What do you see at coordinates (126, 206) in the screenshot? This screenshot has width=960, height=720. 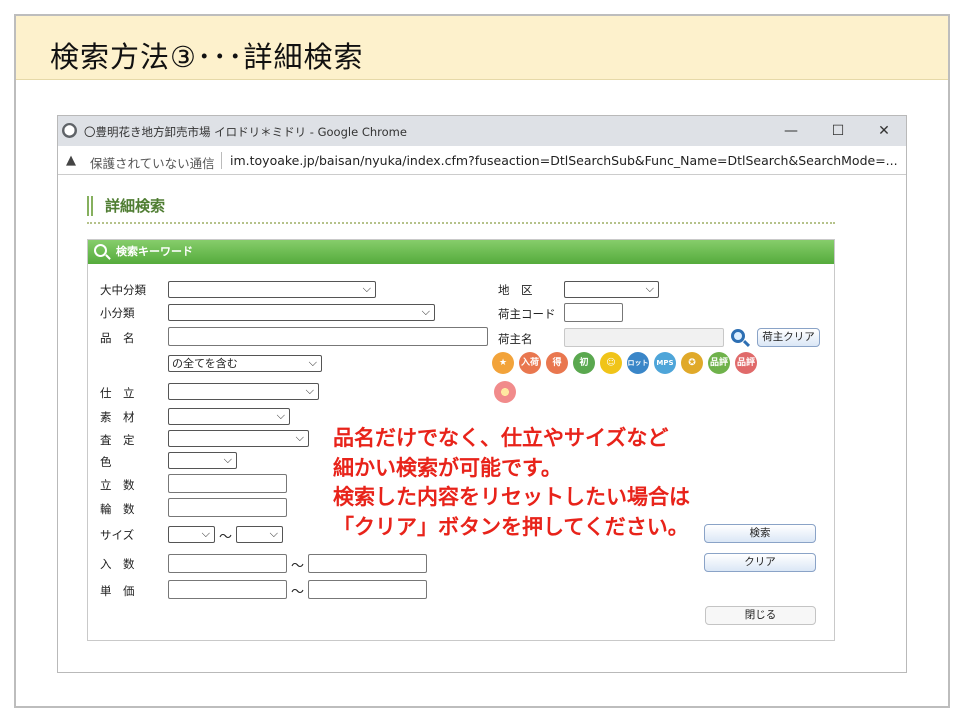 I see `page-heading: 詳細検索` at bounding box center [126, 206].